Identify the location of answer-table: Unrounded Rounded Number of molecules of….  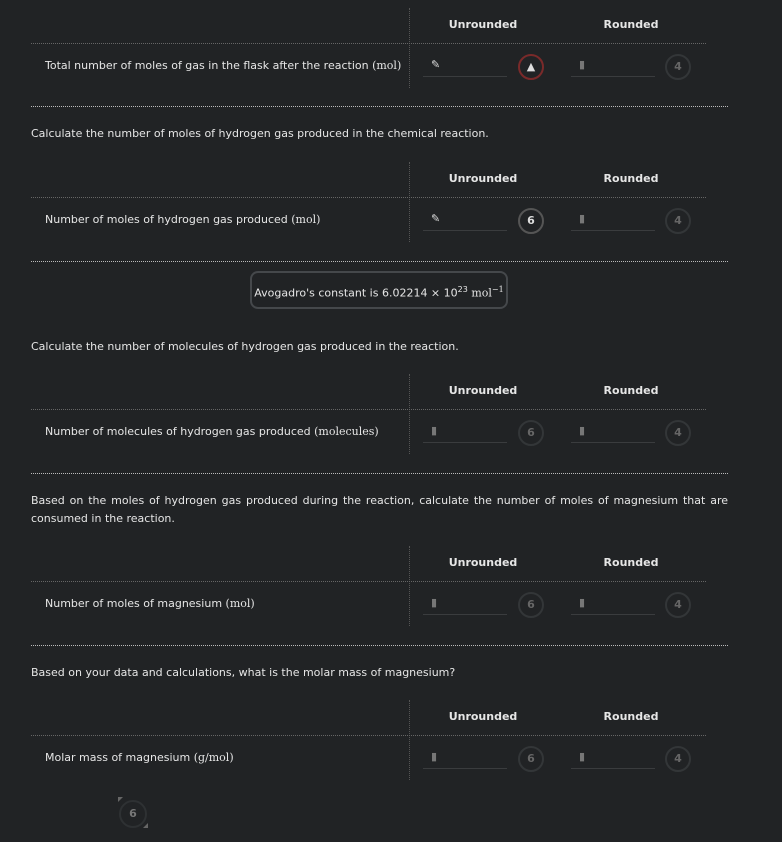
(368, 414).